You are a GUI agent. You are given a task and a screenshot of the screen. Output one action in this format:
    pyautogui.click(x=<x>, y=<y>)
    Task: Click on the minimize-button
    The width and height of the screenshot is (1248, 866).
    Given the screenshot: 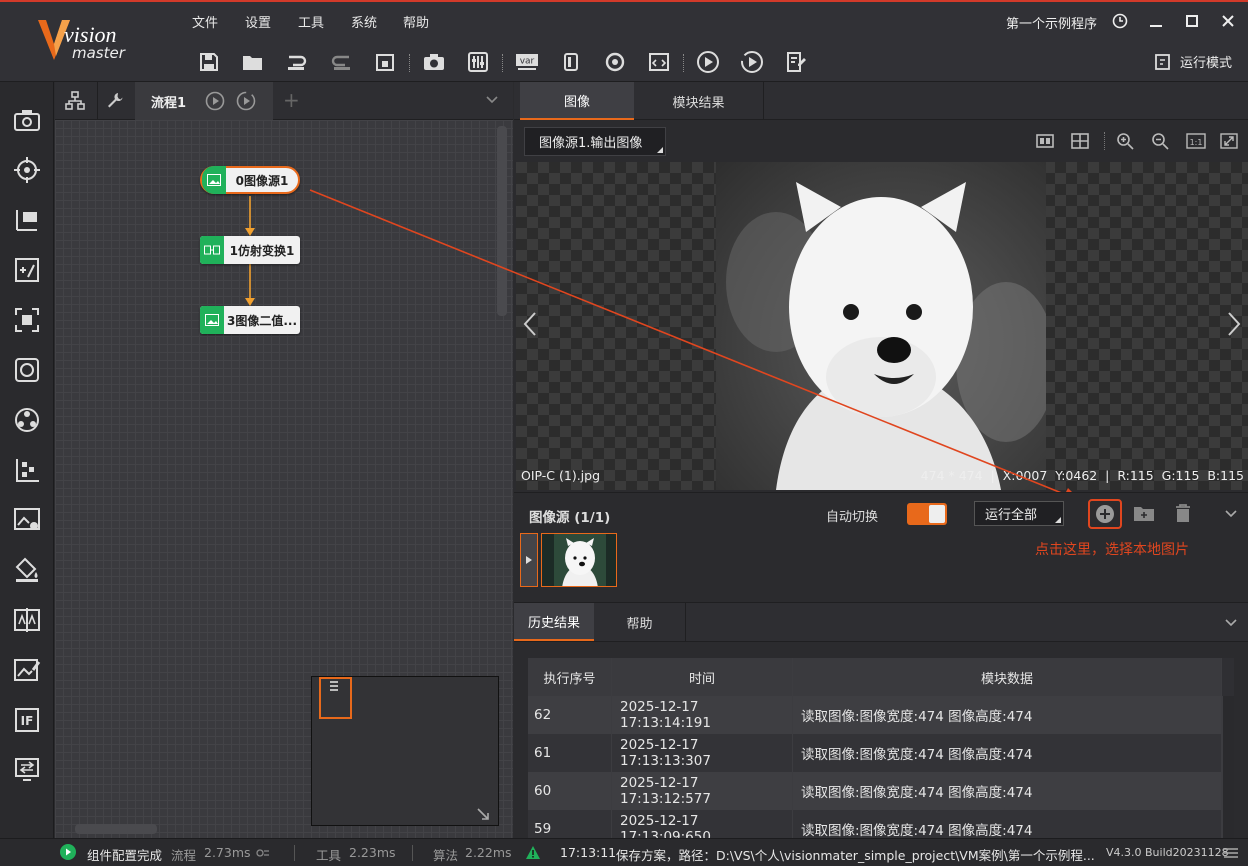 What is the action you would take?
    pyautogui.click(x=1156, y=21)
    